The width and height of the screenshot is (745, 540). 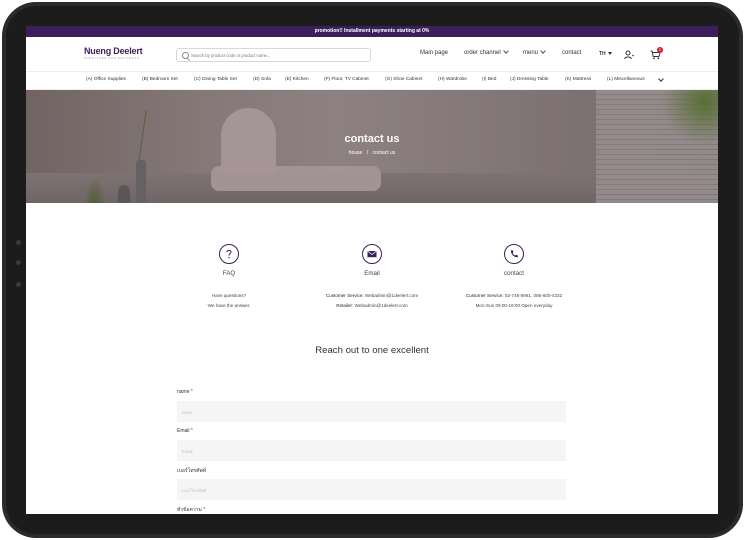 I want to click on category-item: (I) Bed, so click(x=489, y=79).